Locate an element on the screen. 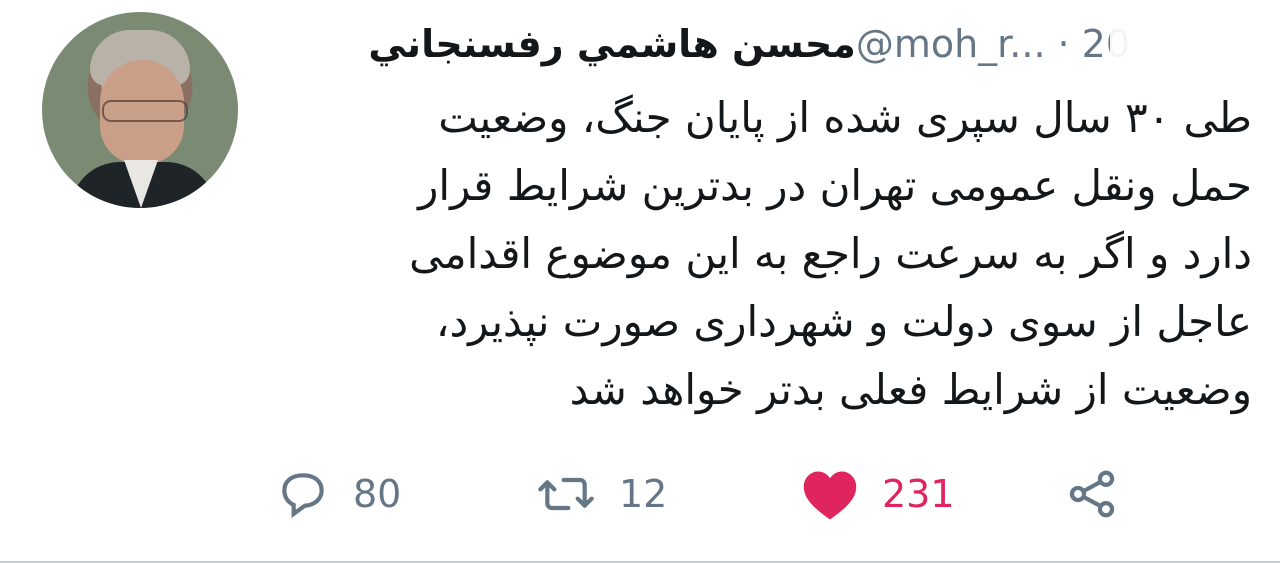  retweet-button: 12 is located at coordinates (601, 494).